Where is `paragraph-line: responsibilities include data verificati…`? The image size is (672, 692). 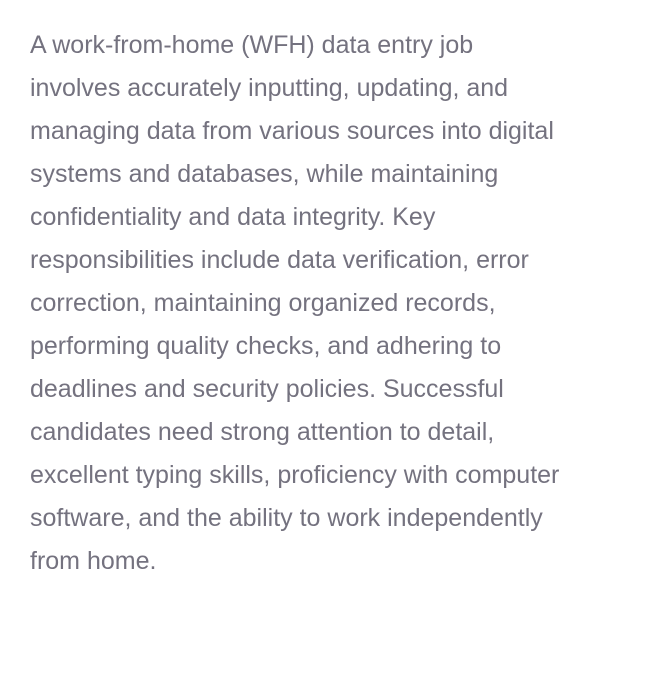
paragraph-line: responsibilities include data verificati… is located at coordinates (279, 260).